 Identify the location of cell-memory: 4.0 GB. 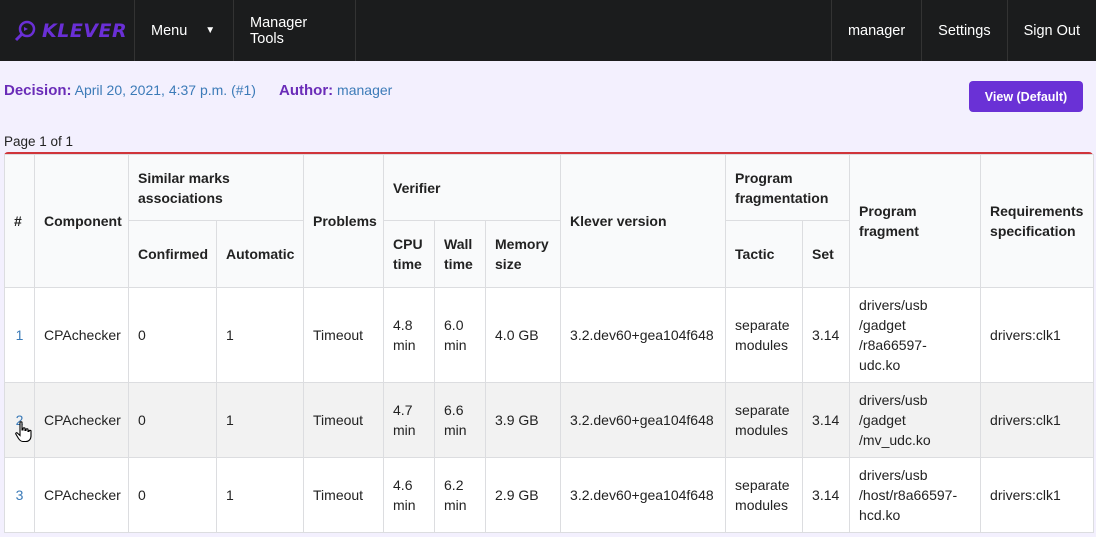
(523, 335).